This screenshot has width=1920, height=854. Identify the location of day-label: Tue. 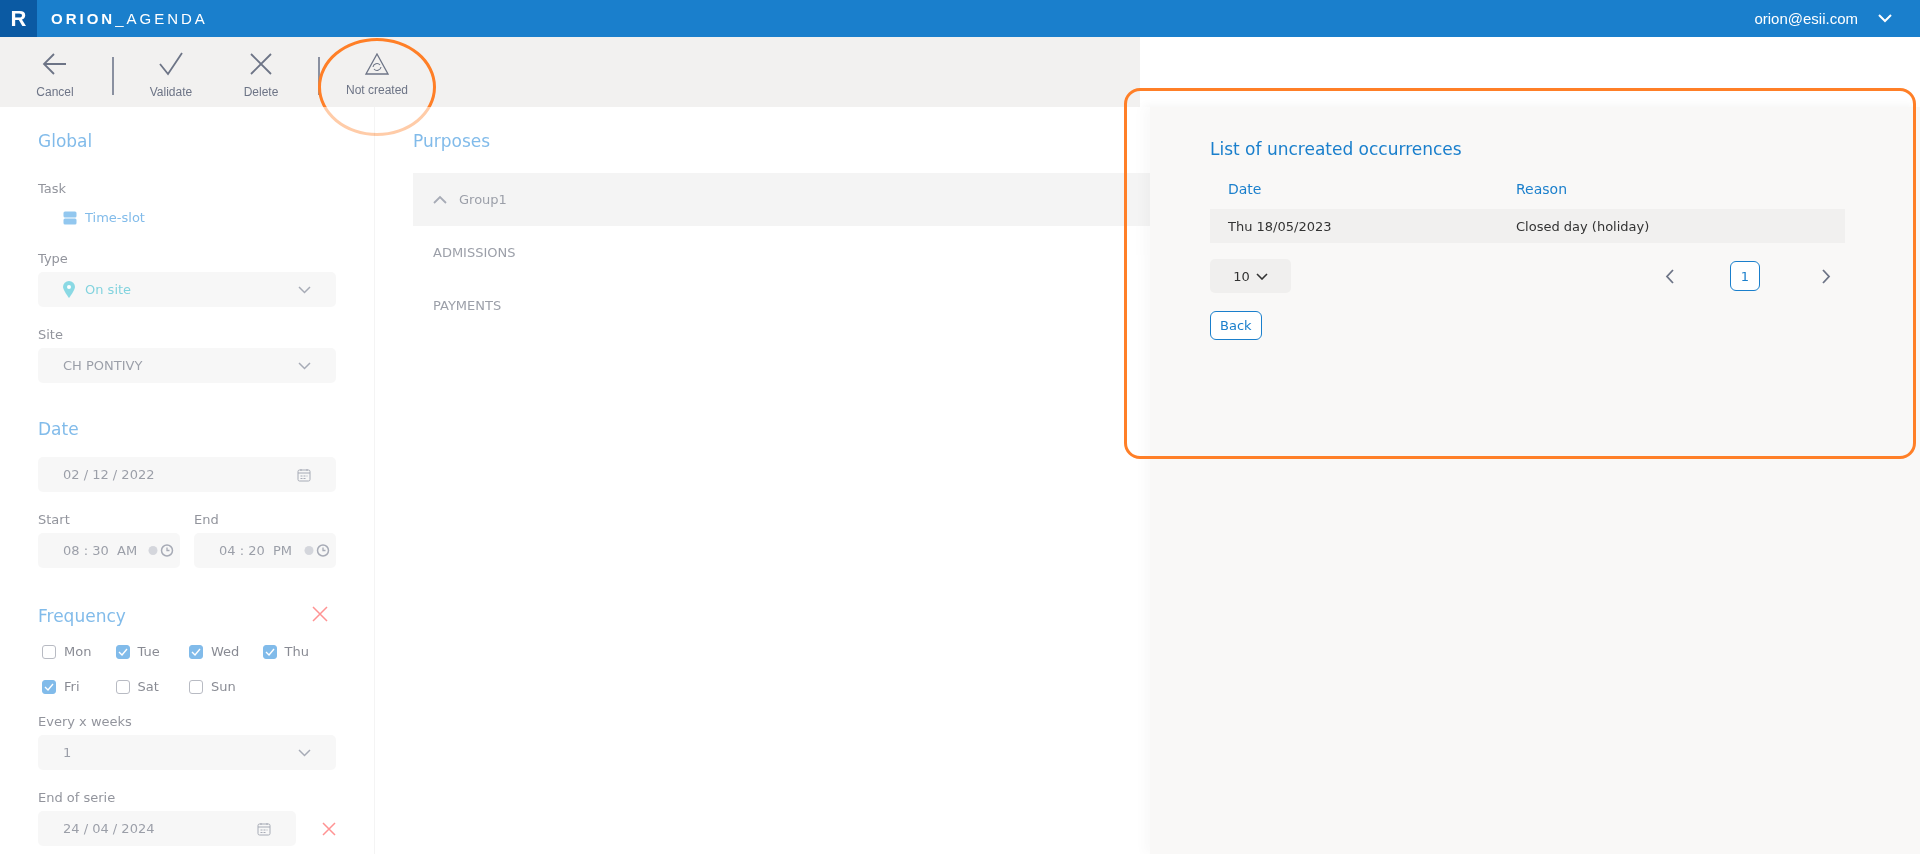
(148, 651).